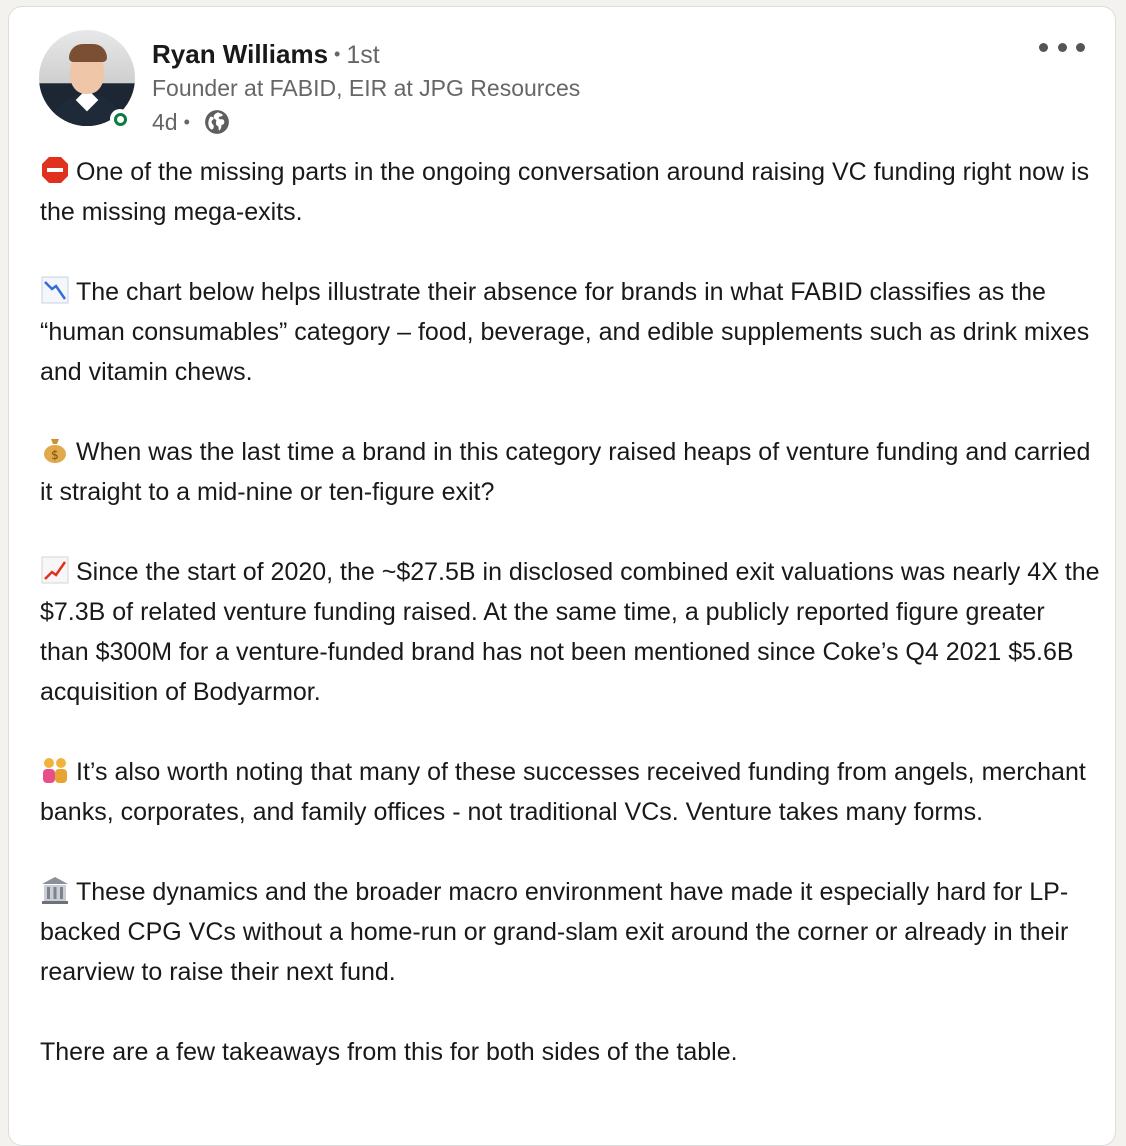  I want to click on money-bag-emoji: $, so click(55, 451).